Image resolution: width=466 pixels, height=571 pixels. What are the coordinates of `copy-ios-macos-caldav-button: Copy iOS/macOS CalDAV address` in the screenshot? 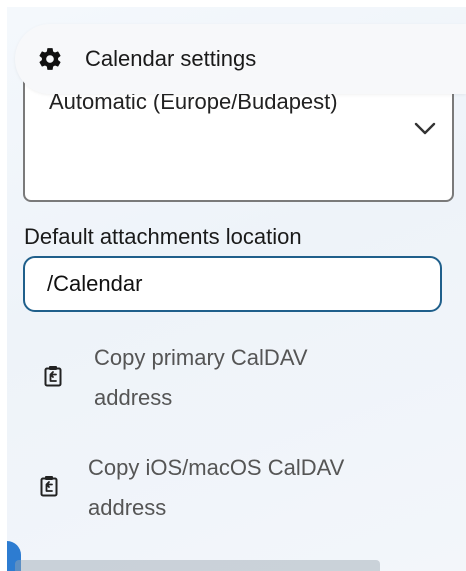 It's located at (192, 488).